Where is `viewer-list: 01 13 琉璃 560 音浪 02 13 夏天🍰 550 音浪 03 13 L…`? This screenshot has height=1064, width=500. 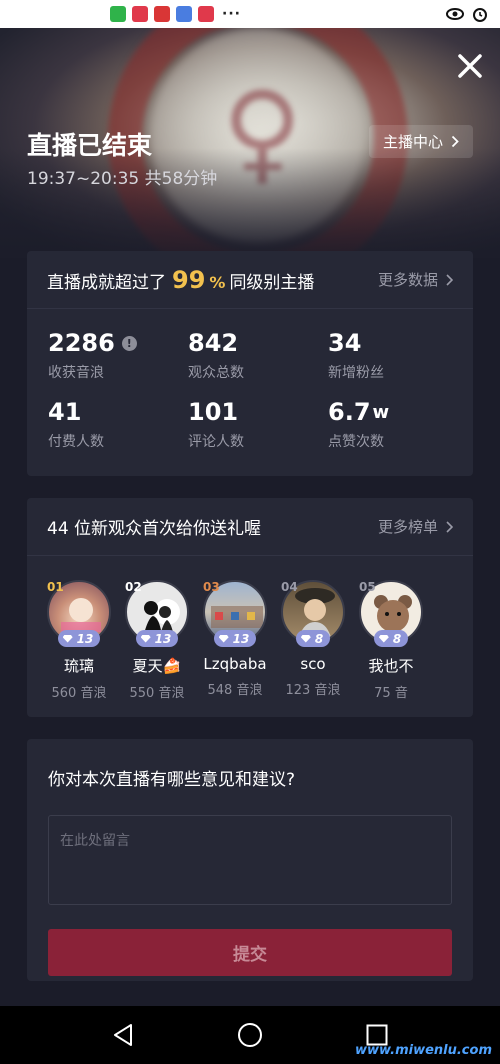 viewer-list: 01 13 琉璃 560 音浪 02 13 夏天🍰 550 音浪 03 13 L… is located at coordinates (250, 635).